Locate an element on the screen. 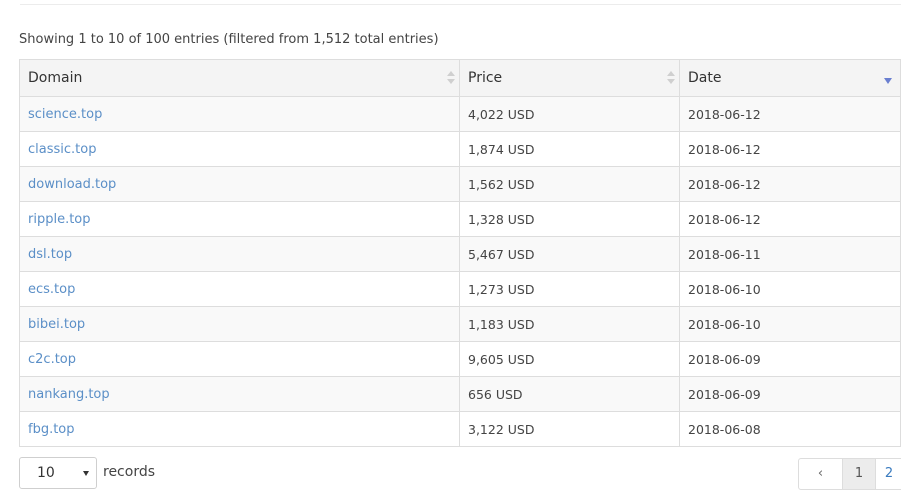 This screenshot has width=901, height=501. domain-link: download.top is located at coordinates (72, 184).